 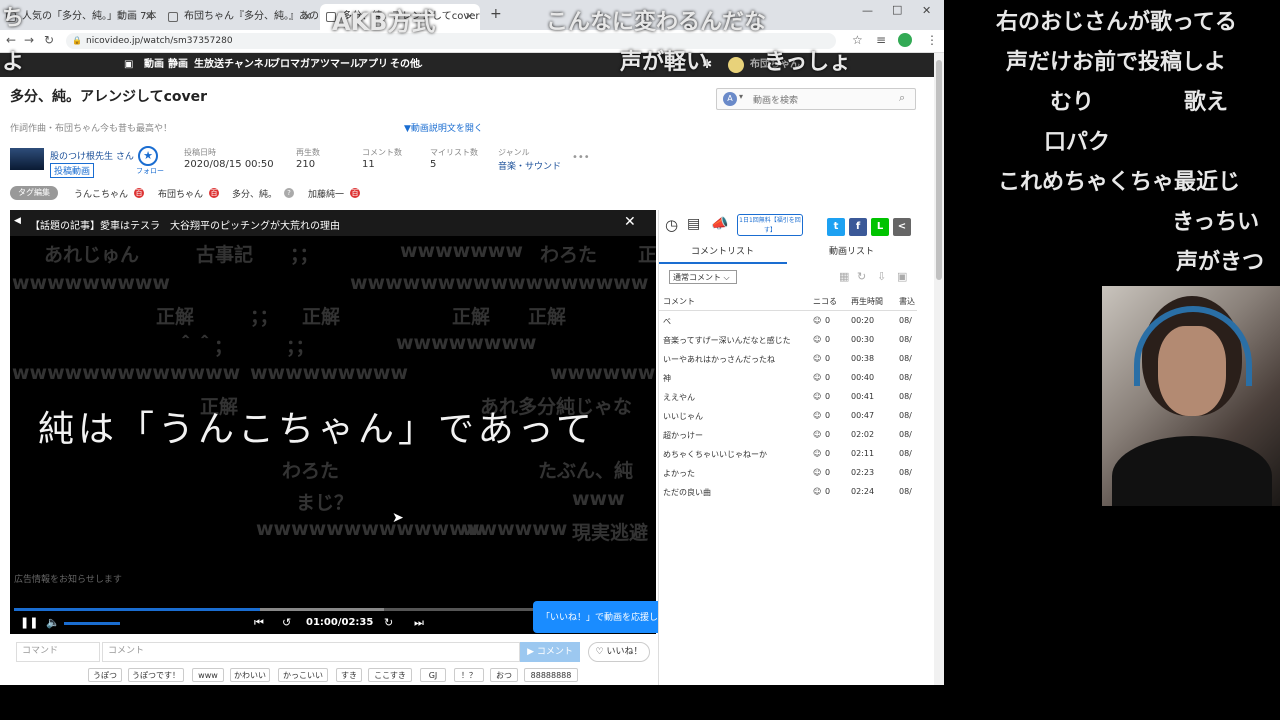 What do you see at coordinates (92, 623) in the screenshot?
I see `volume-slider` at bounding box center [92, 623].